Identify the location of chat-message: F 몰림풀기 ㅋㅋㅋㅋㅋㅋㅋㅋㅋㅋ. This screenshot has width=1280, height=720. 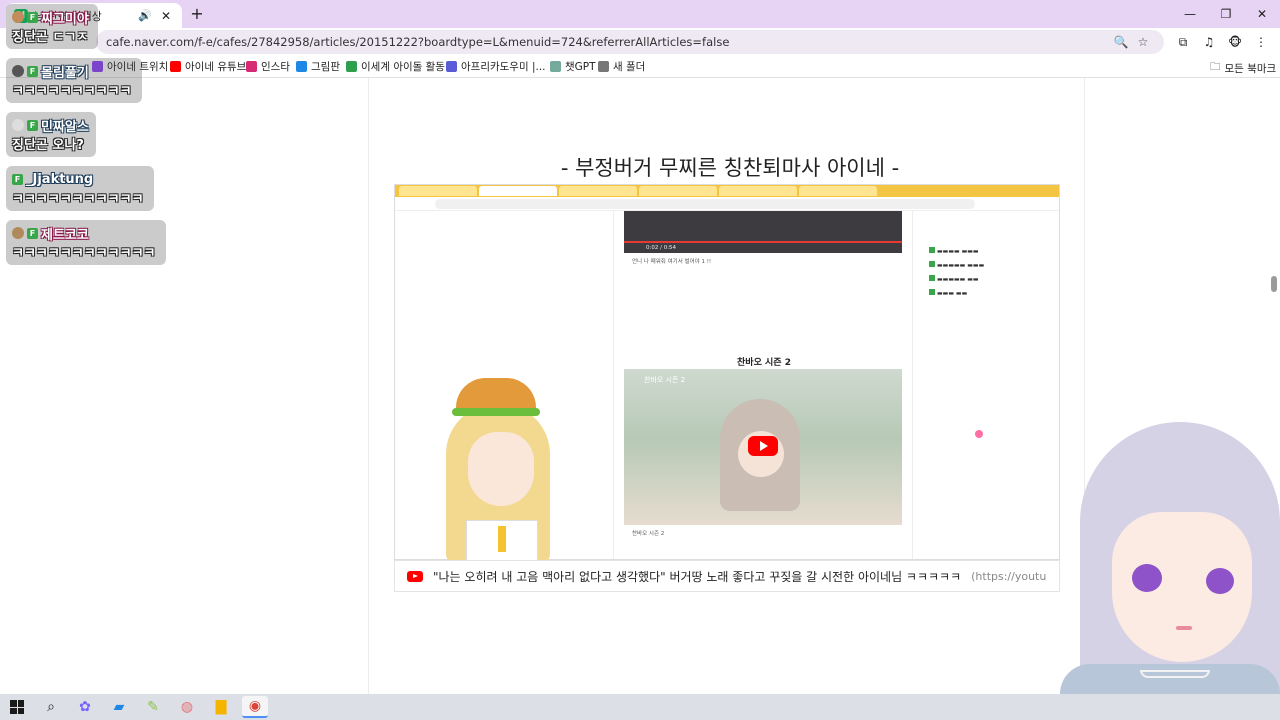
(74, 80).